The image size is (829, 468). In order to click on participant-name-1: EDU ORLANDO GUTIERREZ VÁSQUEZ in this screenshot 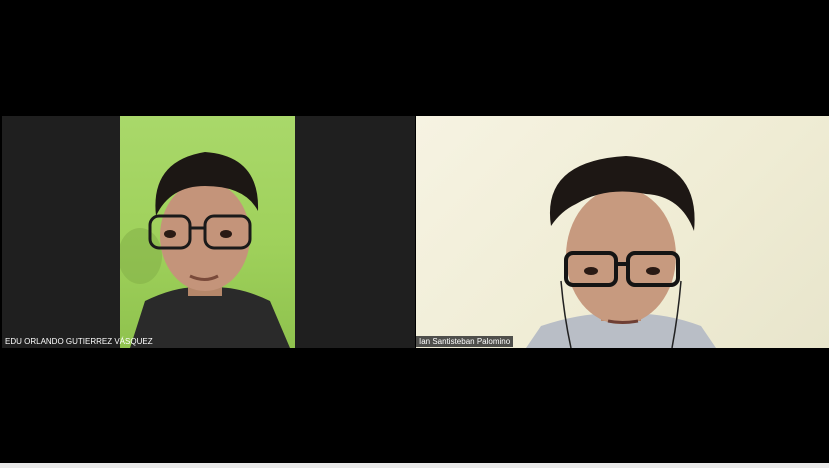, I will do `click(79, 341)`.